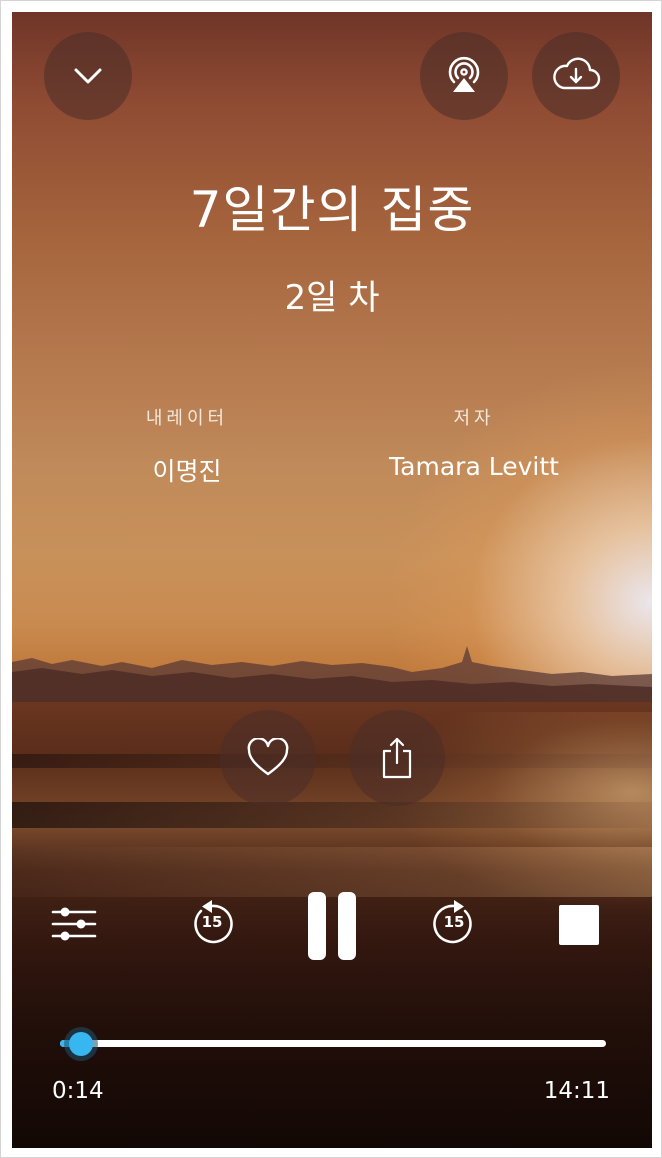  I want to click on stop-icon, so click(579, 925).